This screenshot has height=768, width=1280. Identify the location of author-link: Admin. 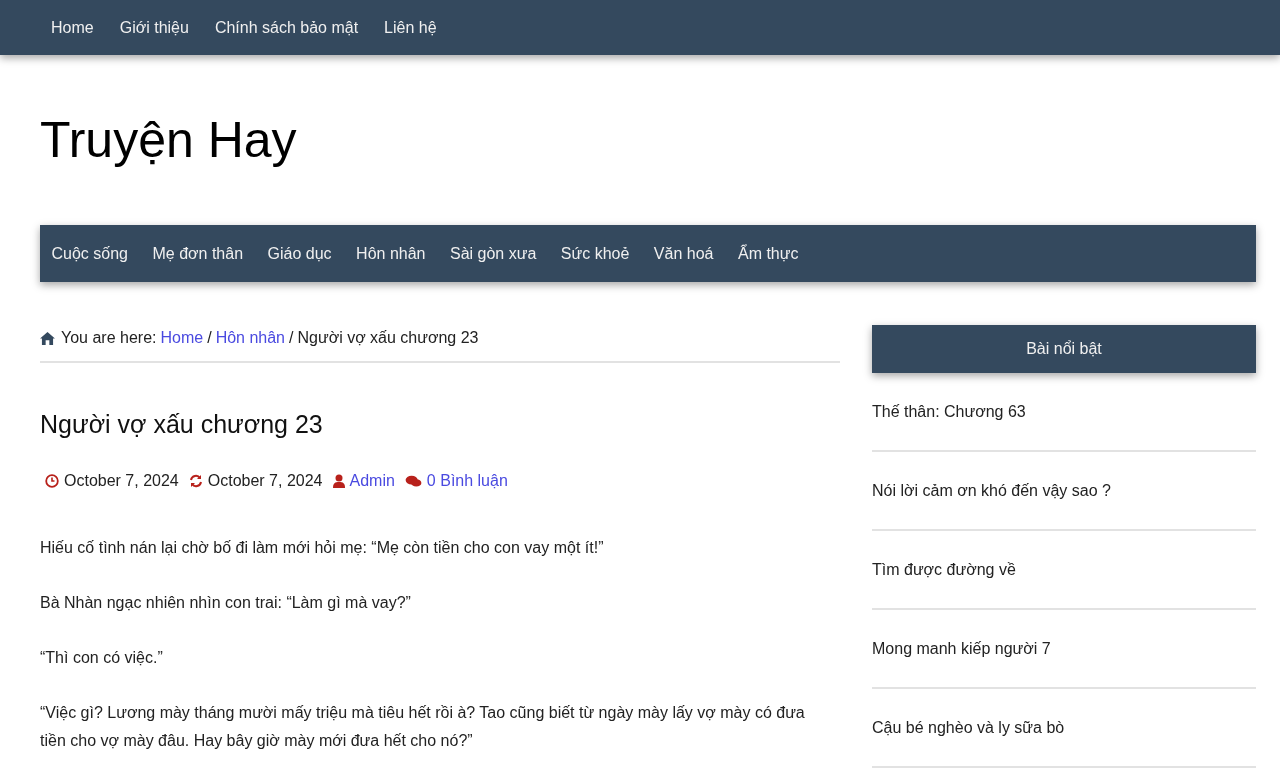
(372, 481).